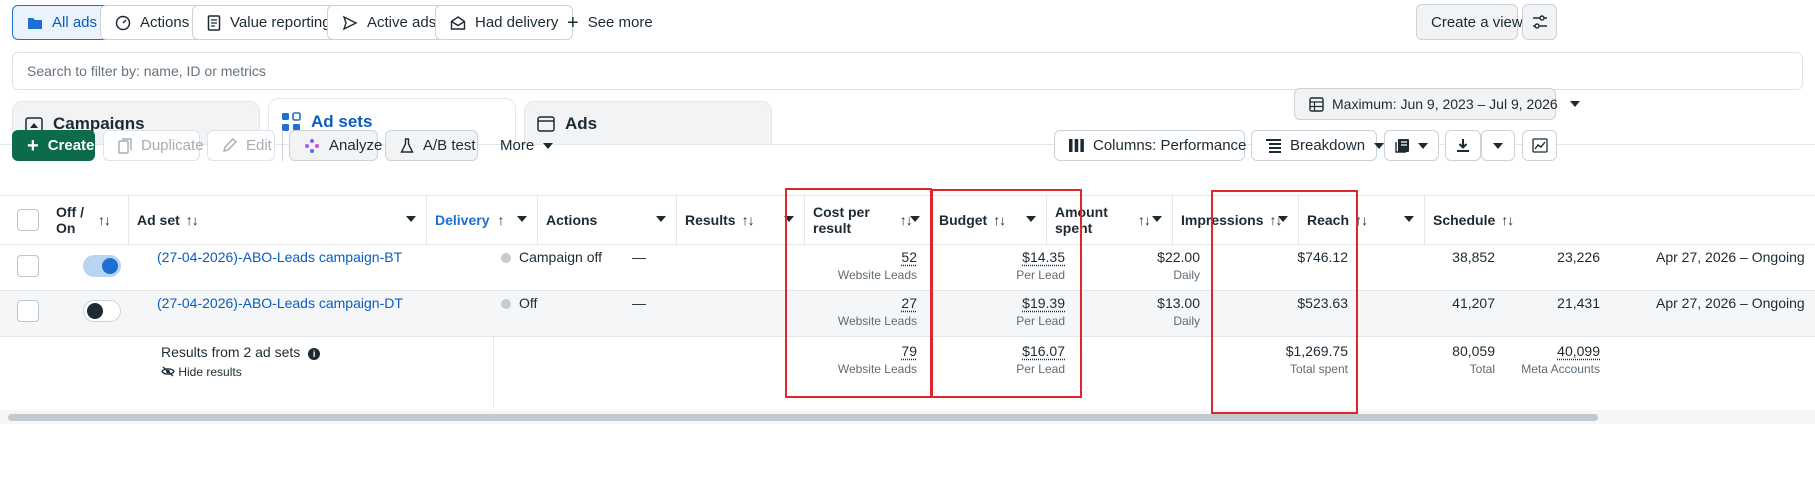  What do you see at coordinates (988, 220) in the screenshot?
I see `column-header-budget: Budget ↑↓` at bounding box center [988, 220].